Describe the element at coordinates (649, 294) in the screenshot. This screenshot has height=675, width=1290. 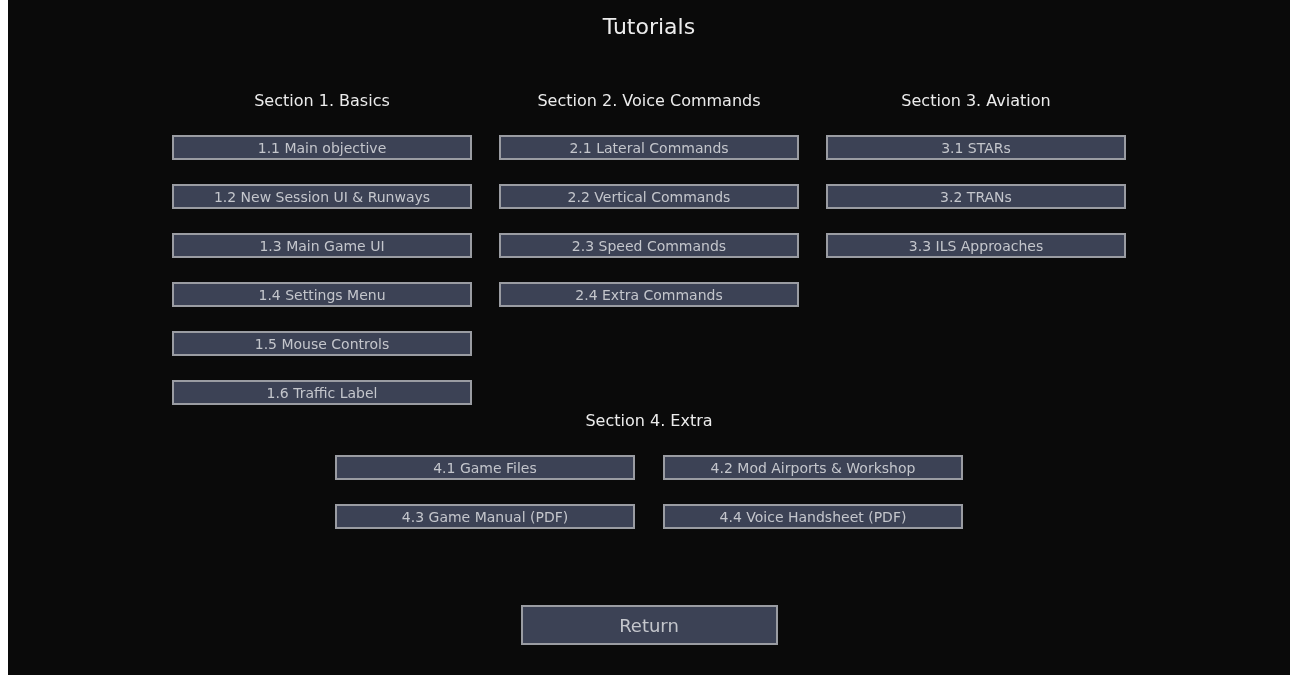
I see `tutorial-button: 2.4 Extra Commands` at that location.